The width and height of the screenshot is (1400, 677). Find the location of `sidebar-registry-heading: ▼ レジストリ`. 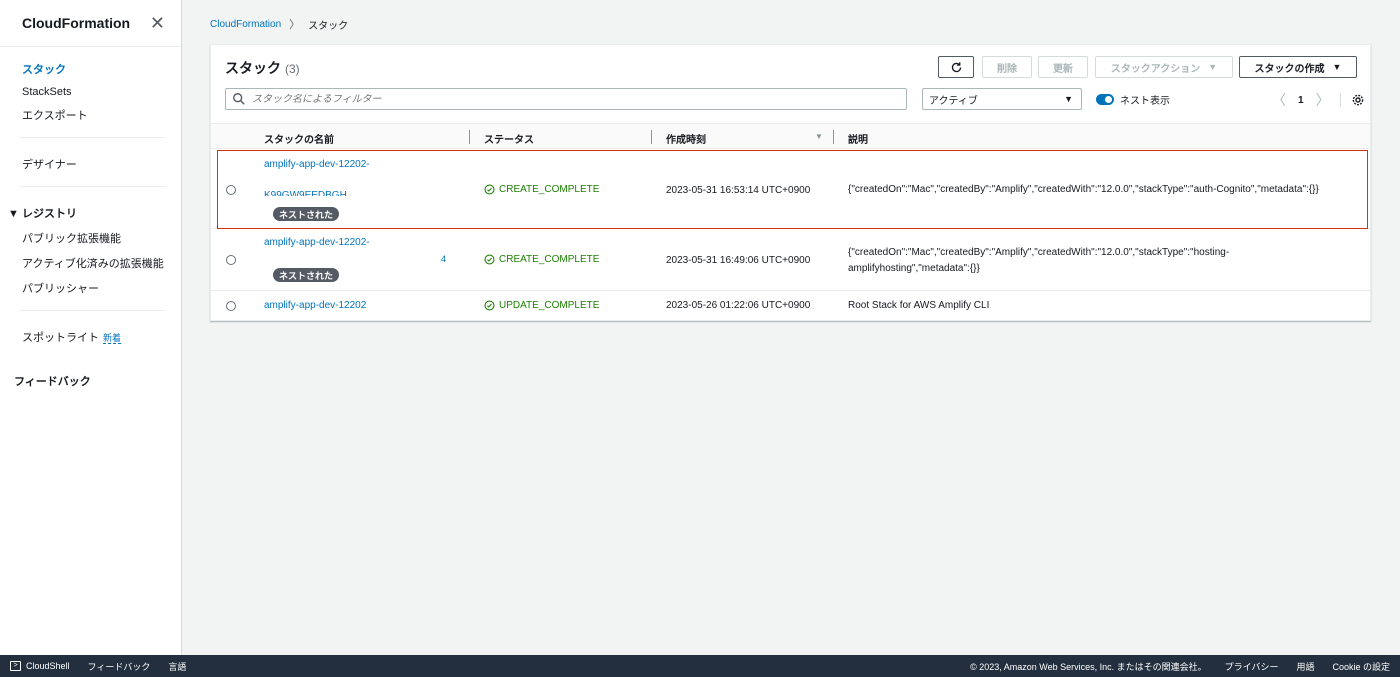

sidebar-registry-heading: ▼ レジストリ is located at coordinates (94, 213).